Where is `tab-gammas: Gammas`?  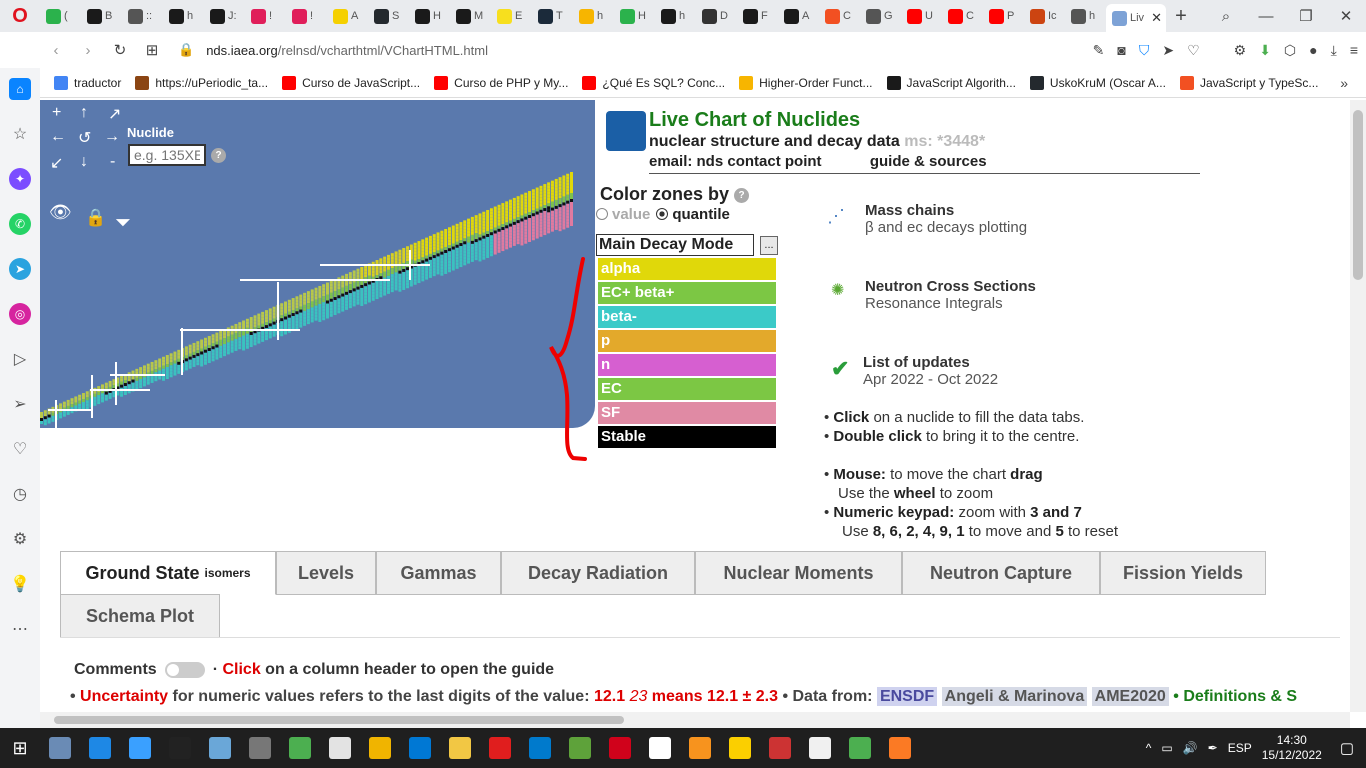 tab-gammas: Gammas is located at coordinates (438, 573).